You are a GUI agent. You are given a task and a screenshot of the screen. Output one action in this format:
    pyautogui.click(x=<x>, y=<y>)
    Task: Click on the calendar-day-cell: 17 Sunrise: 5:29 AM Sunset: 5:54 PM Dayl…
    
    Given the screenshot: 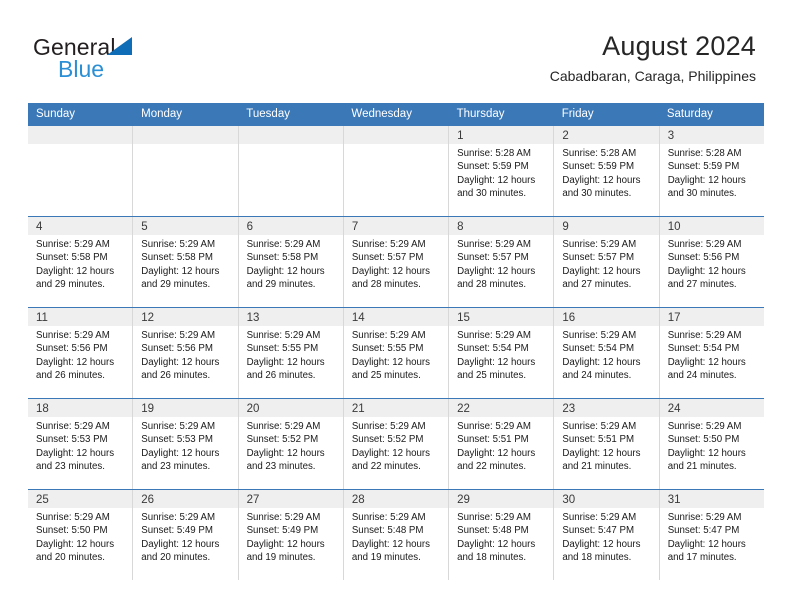 What is the action you would take?
    pyautogui.click(x=711, y=353)
    